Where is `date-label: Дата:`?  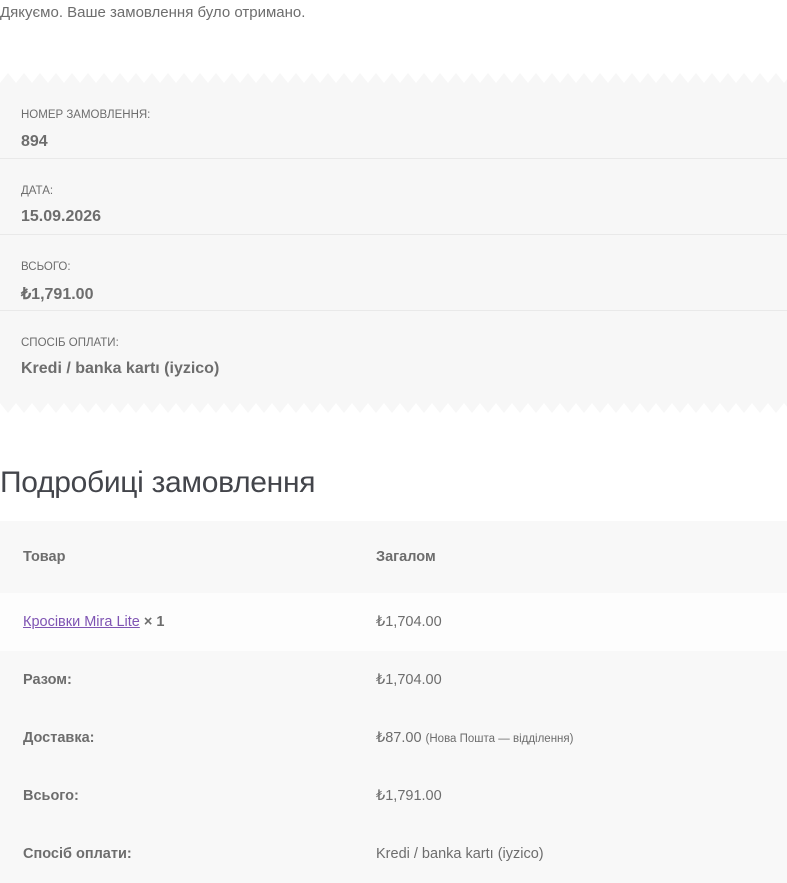
date-label: Дата: is located at coordinates (37, 191).